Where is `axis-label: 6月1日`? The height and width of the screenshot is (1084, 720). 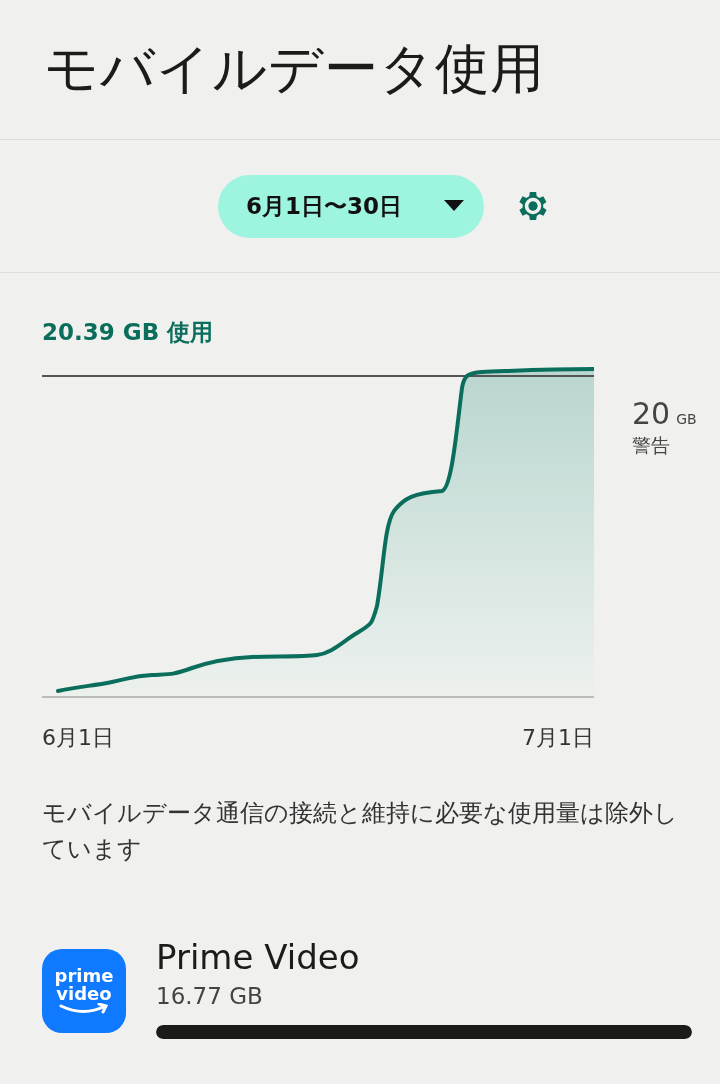
axis-label: 6月1日 is located at coordinates (78, 738).